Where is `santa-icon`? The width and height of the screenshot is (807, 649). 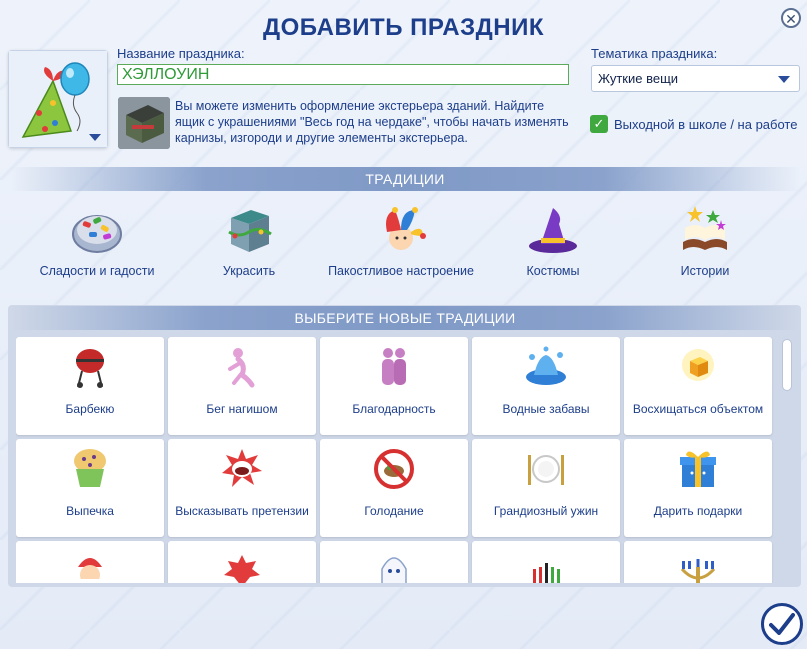 santa-icon is located at coordinates (90, 566).